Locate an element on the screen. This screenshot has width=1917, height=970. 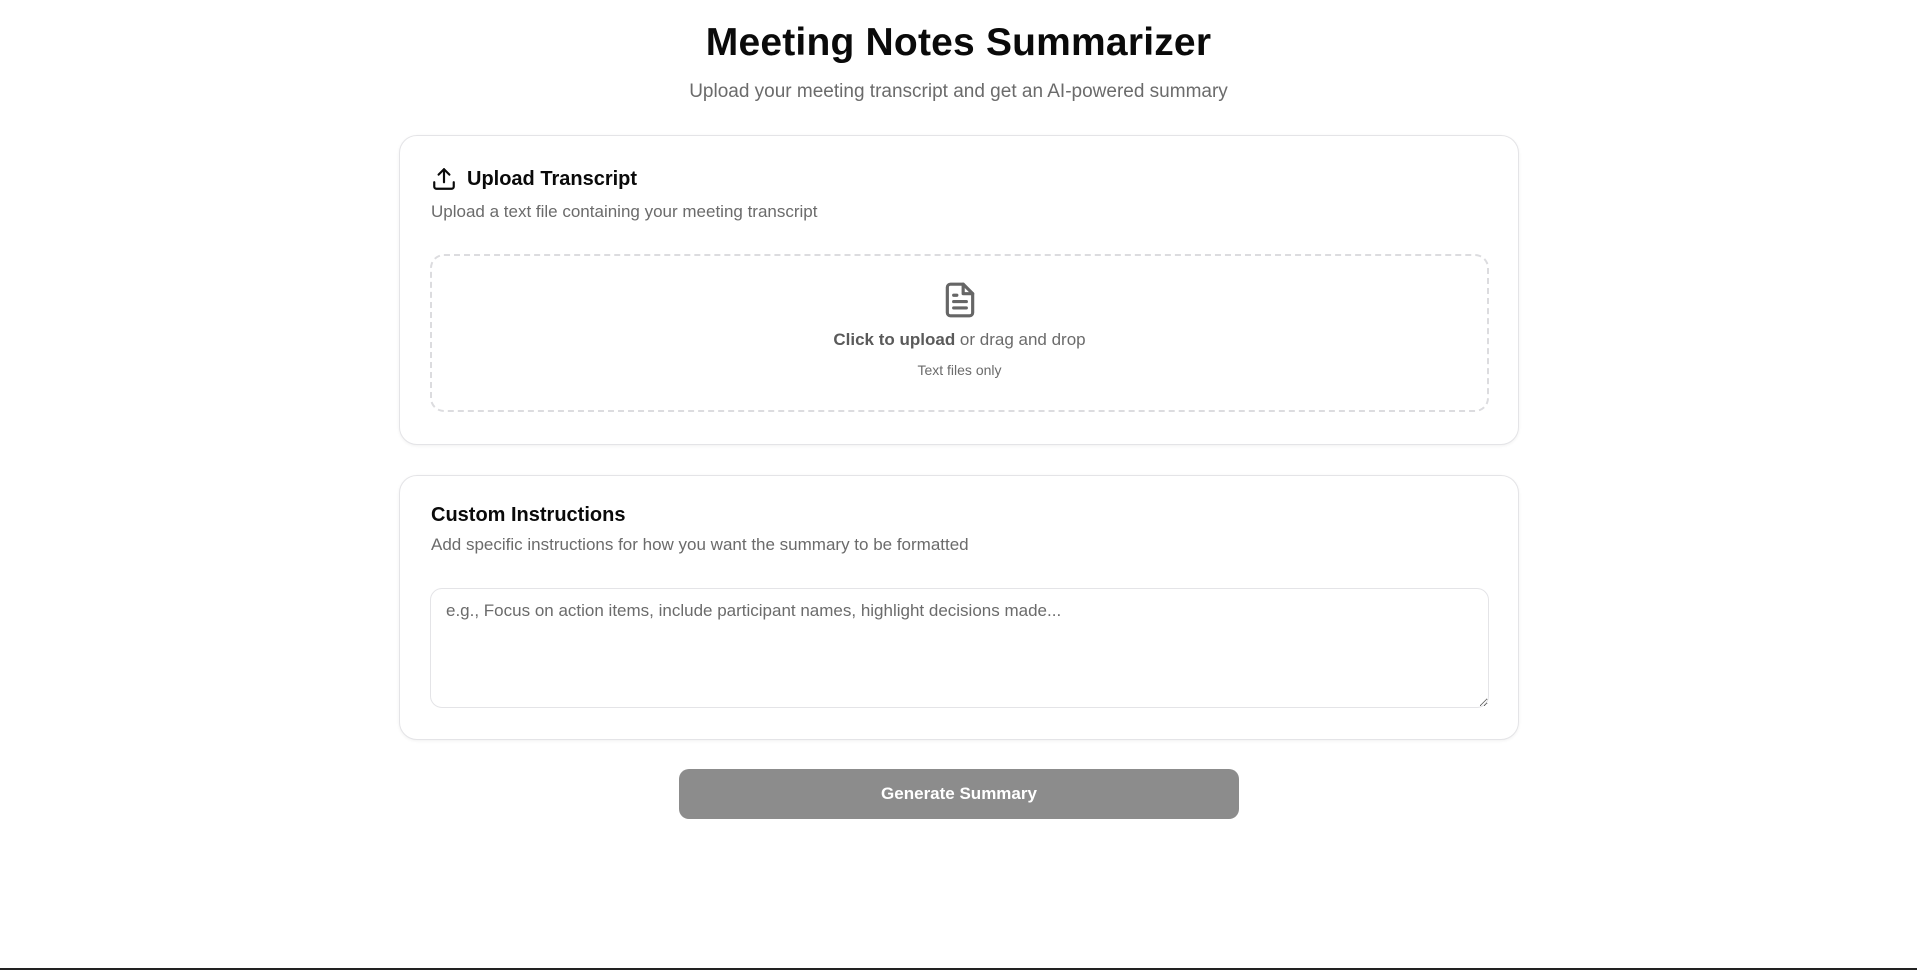
generate-summary-button: Generate Summary is located at coordinates (959, 794).